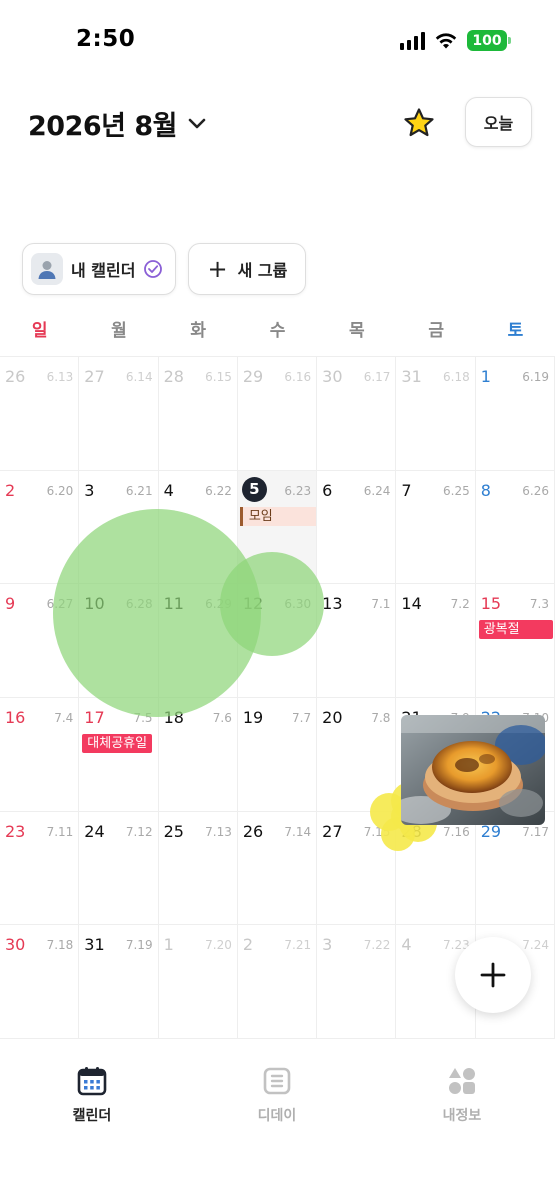 This screenshot has width=555, height=1200. What do you see at coordinates (197, 123) in the screenshot?
I see `chevron-down-icon` at bounding box center [197, 123].